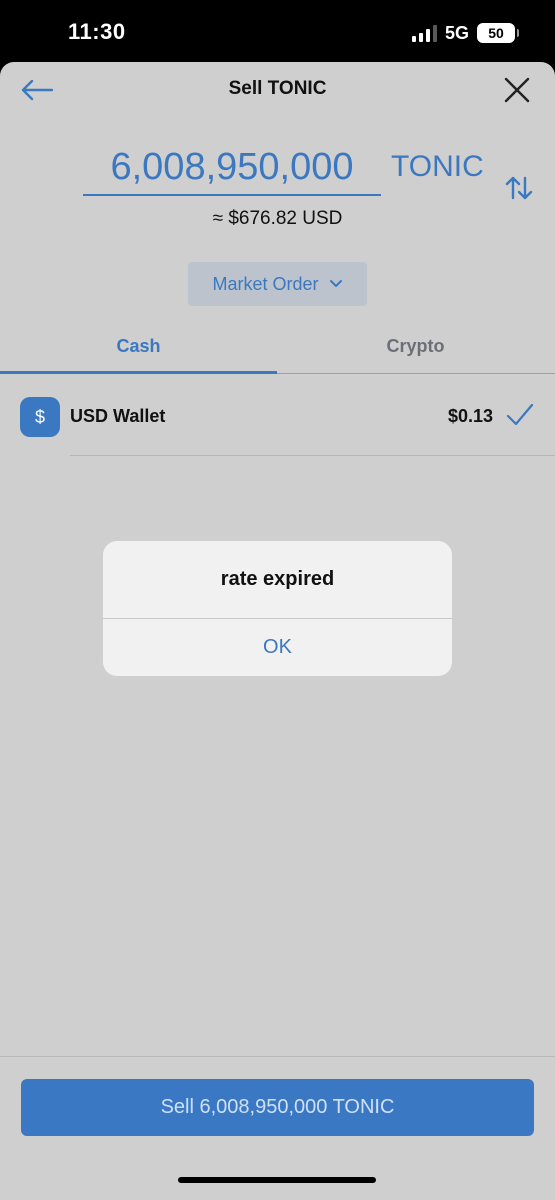 The width and height of the screenshot is (555, 1200). Describe the element at coordinates (277, 647) in the screenshot. I see `ok-button: OK` at that location.